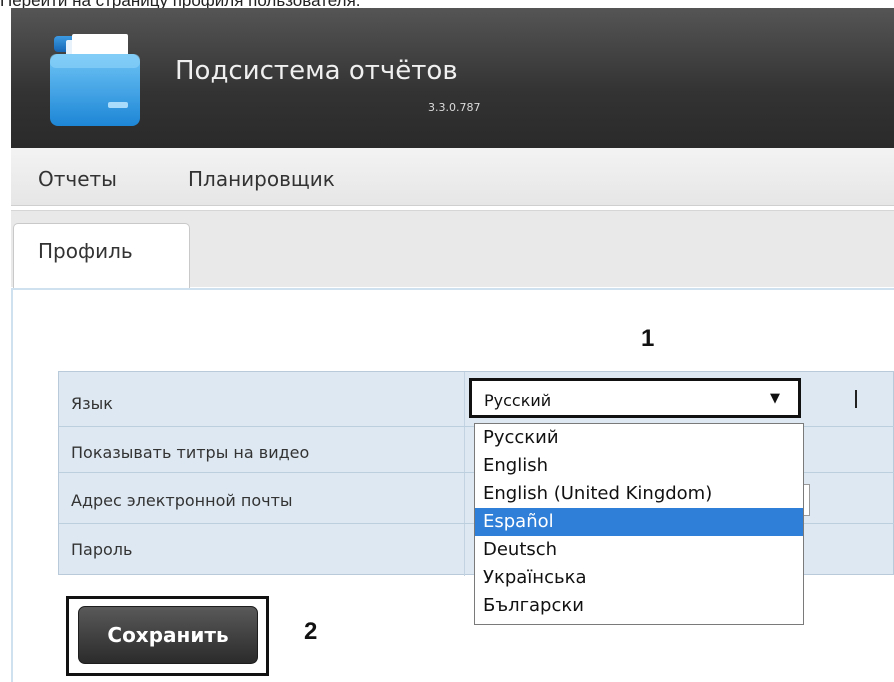  What do you see at coordinates (464, 474) in the screenshot?
I see `column-divider` at bounding box center [464, 474].